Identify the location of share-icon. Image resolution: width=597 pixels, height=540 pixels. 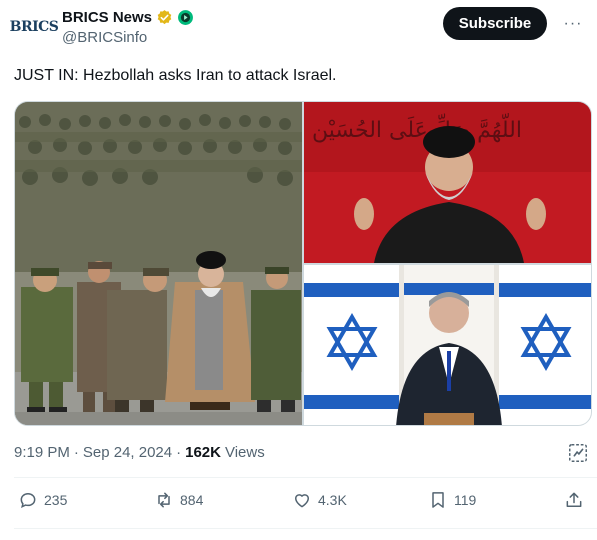
(574, 499).